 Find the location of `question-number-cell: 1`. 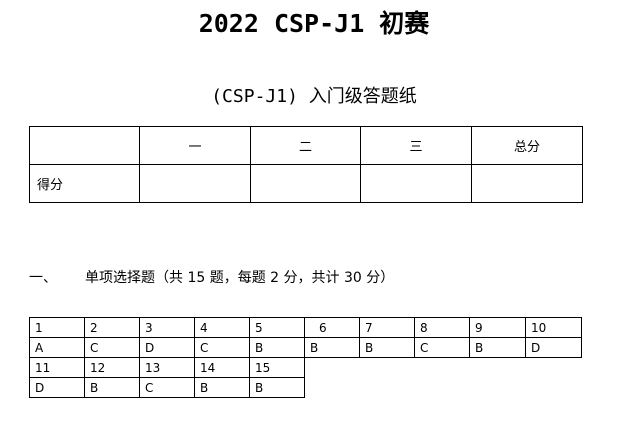

question-number-cell: 1 is located at coordinates (57, 327).